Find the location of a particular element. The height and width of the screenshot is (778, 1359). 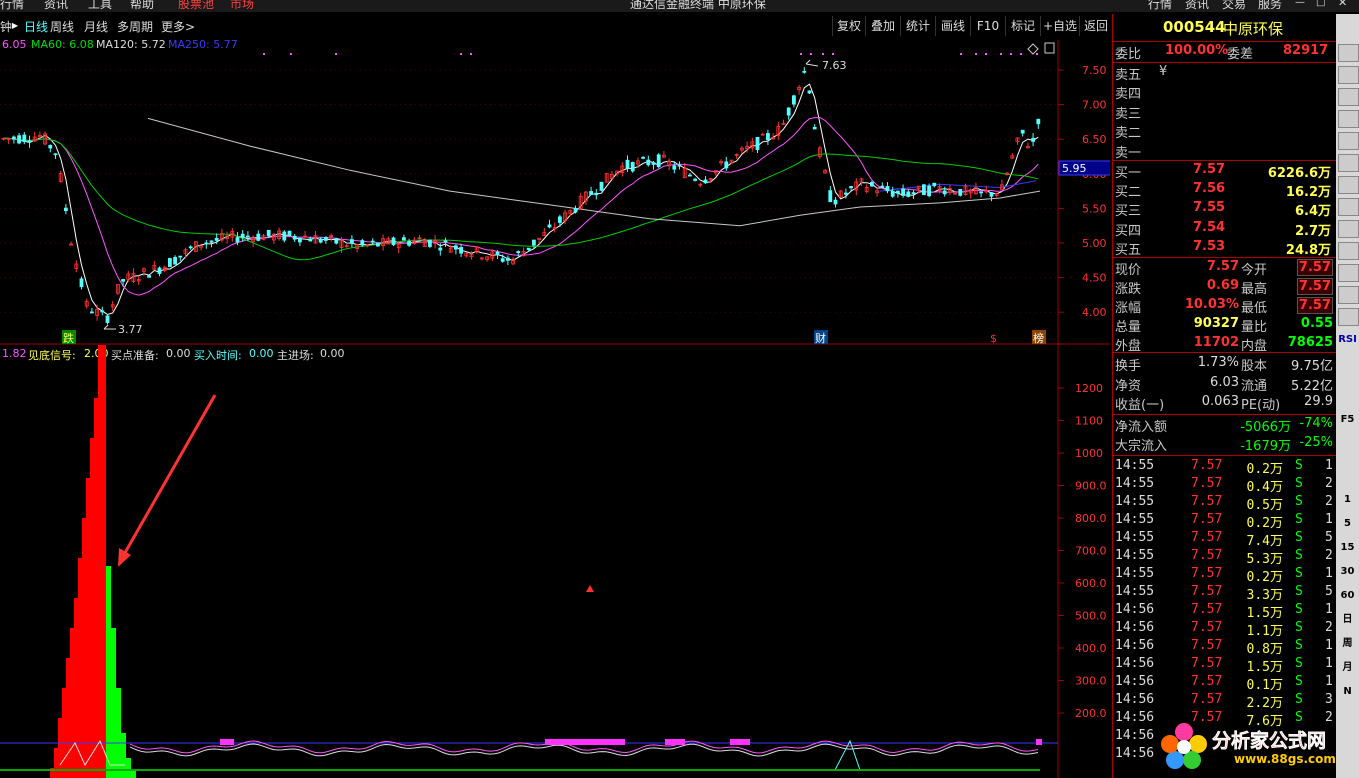

menu-item-service: 服务 is located at coordinates (1270, 6).